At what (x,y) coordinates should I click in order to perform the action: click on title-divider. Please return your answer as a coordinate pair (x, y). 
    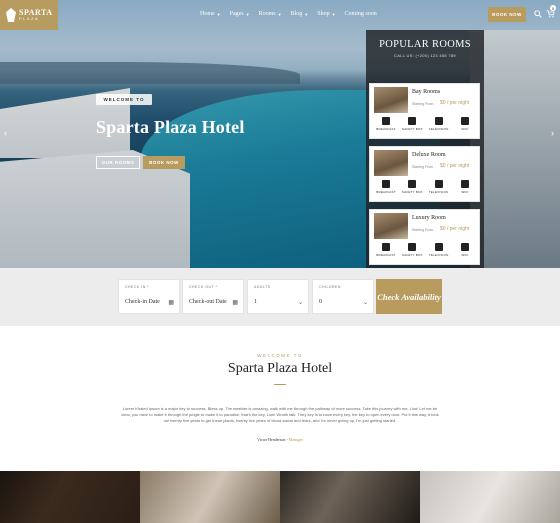
    Looking at the image, I should click on (280, 384).